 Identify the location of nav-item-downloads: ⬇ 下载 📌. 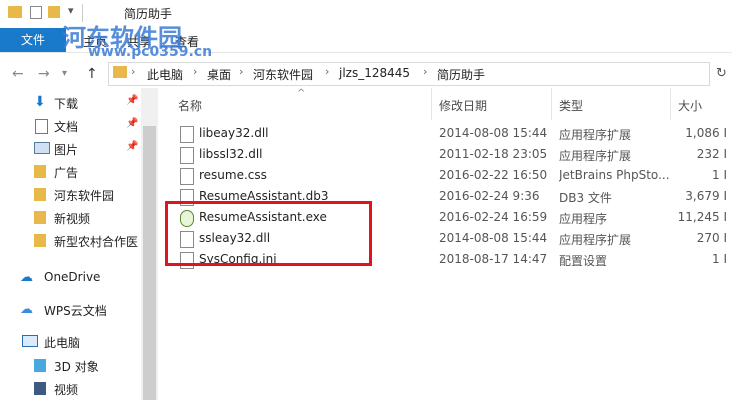
(70, 103).